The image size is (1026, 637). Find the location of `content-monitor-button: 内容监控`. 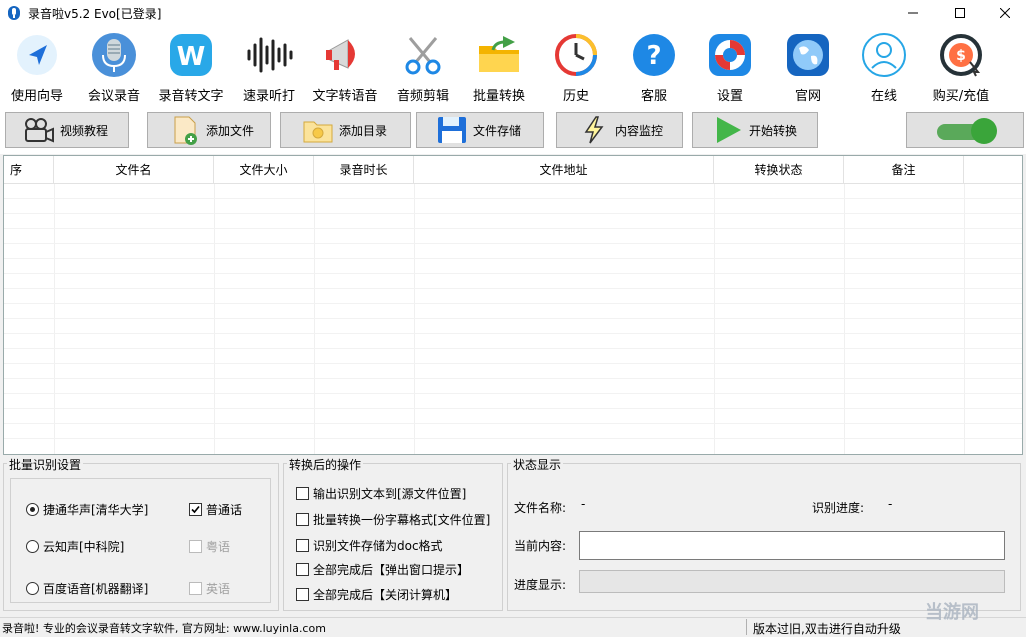

content-monitor-button: 内容监控 is located at coordinates (619, 130).